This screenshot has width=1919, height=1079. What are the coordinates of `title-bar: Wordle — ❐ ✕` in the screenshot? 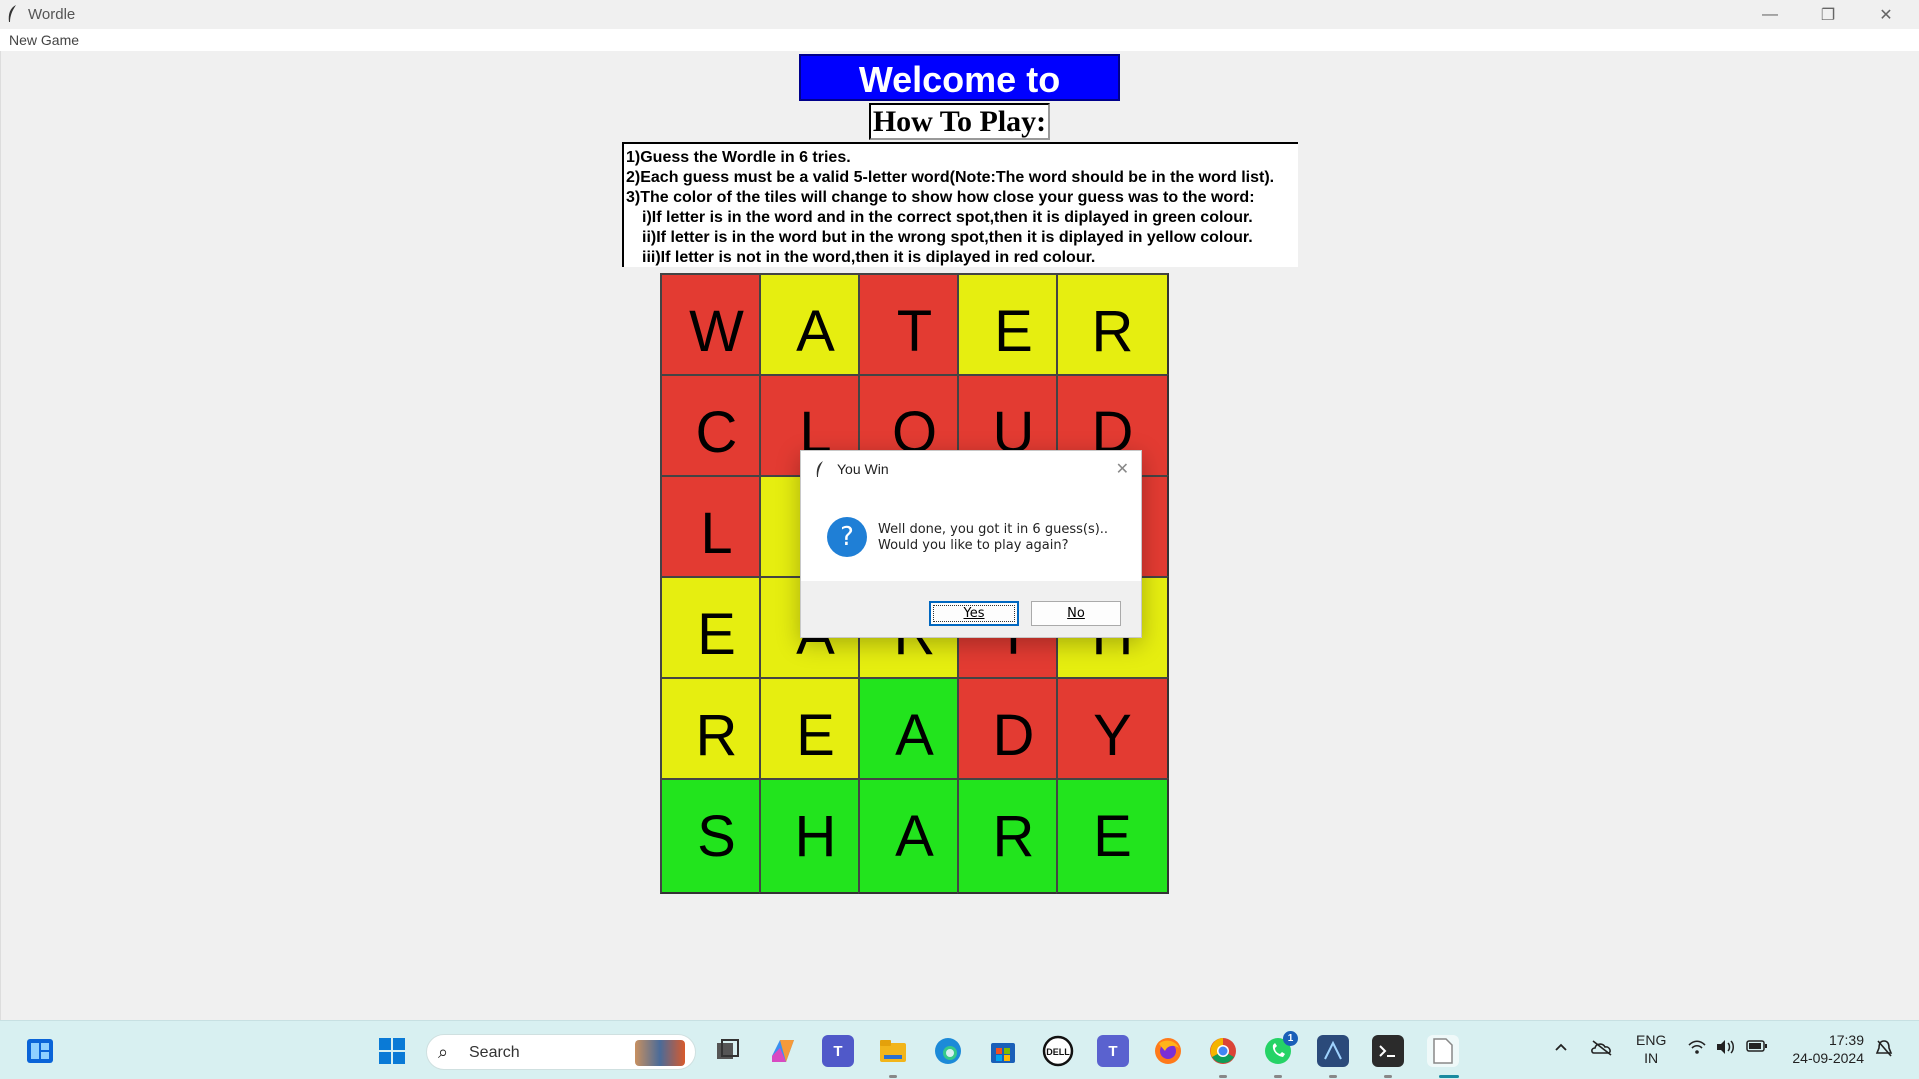 It's located at (959, 14).